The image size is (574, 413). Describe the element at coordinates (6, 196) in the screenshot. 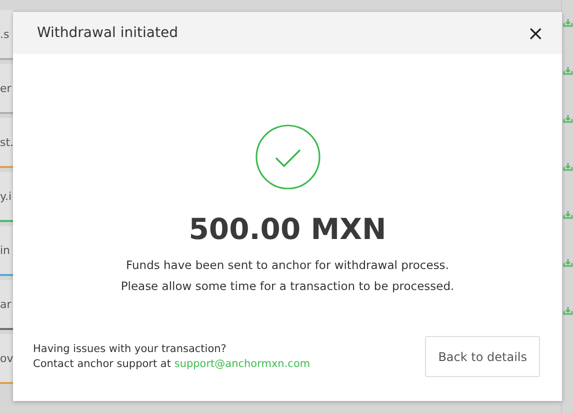

I see `card-title: y.i` at that location.